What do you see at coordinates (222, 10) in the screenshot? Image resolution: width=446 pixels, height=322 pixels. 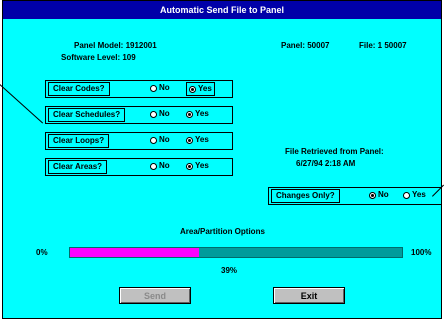 I see `window-title: Automatic Send File to Panel` at bounding box center [222, 10].